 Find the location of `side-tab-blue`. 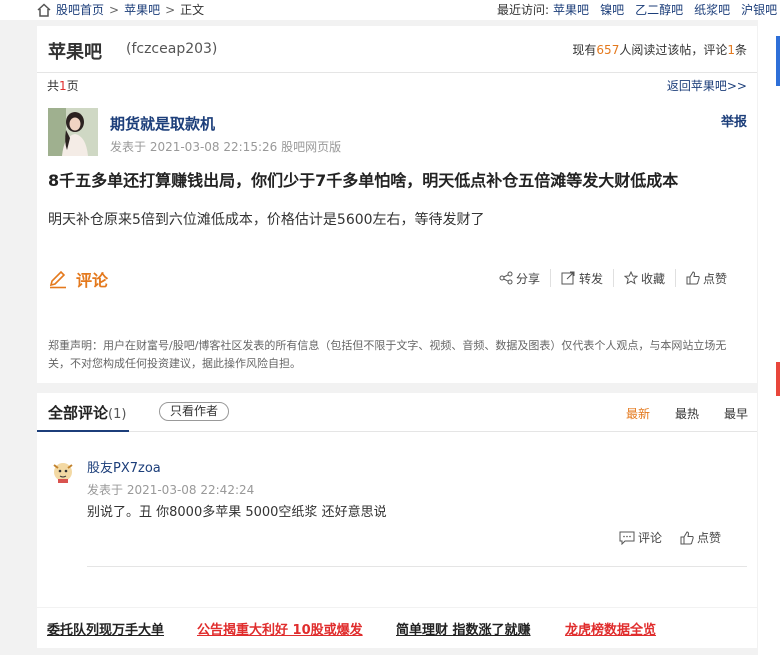

side-tab-blue is located at coordinates (778, 61).